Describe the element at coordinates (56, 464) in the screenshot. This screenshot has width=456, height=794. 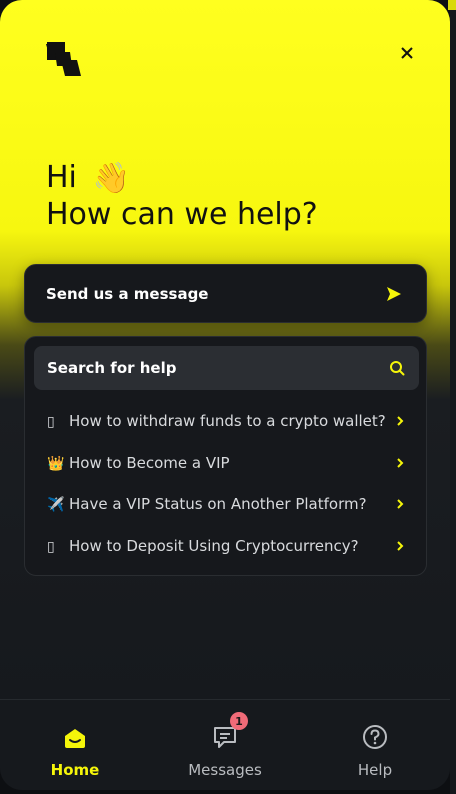
I see `crown-icon: 👑` at that location.